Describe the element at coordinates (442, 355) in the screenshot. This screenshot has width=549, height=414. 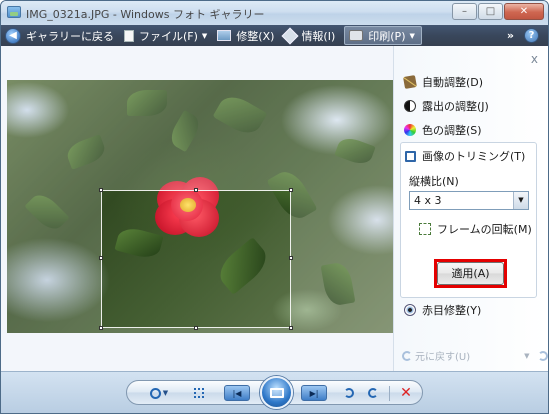
I see `undo-label: 元に戻す(U)` at that location.